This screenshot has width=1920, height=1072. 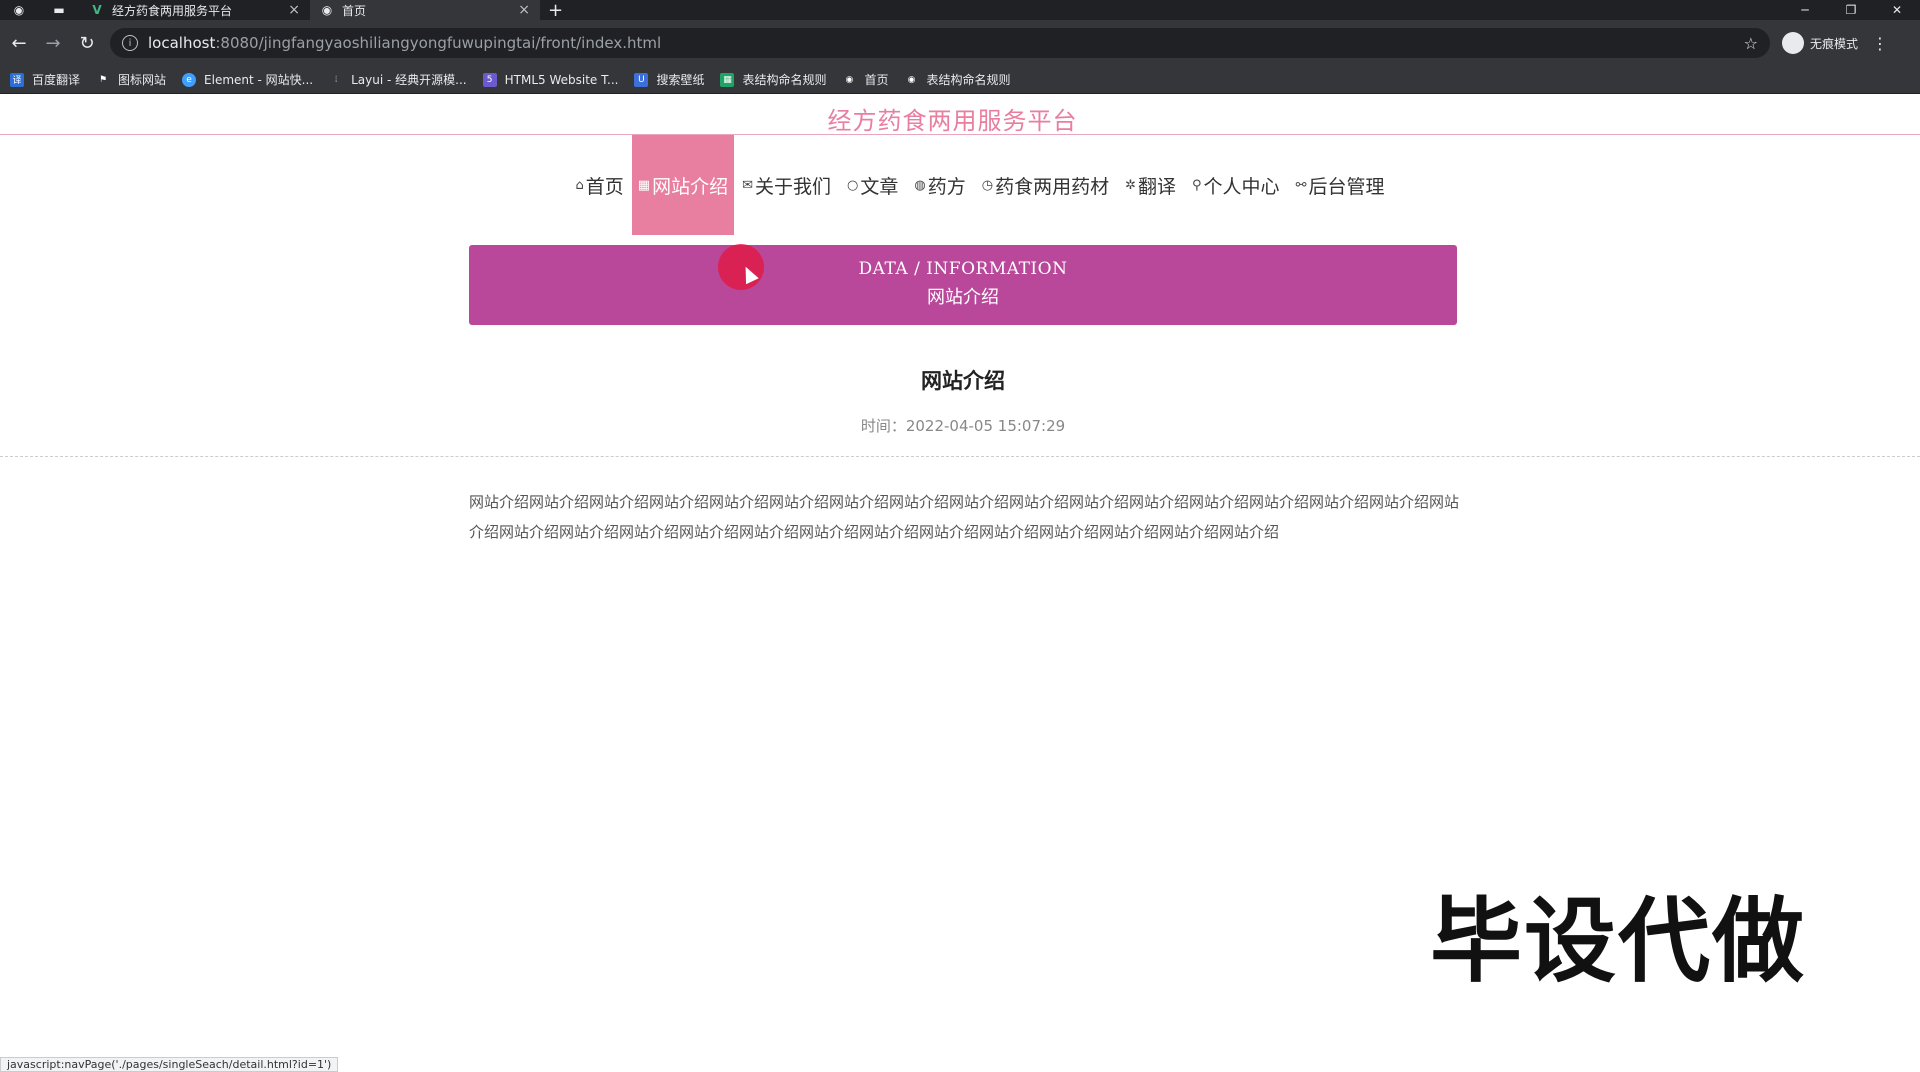 I want to click on section-banner: DATA / INFORMATION 网站介绍, so click(x=963, y=285).